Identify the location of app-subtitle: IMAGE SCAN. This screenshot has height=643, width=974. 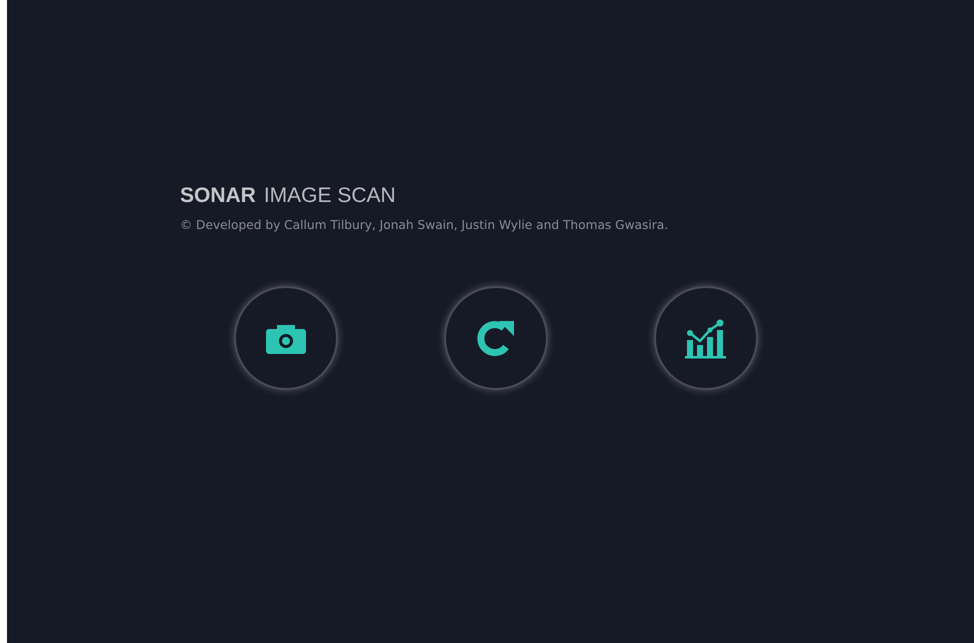
(330, 196).